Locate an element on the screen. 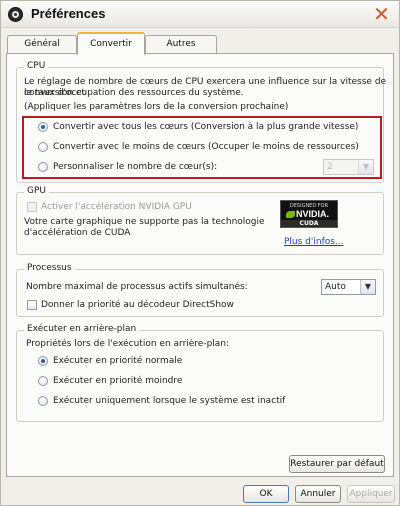 This screenshot has height=506, width=400. radio-idle-only is located at coordinates (43, 401).